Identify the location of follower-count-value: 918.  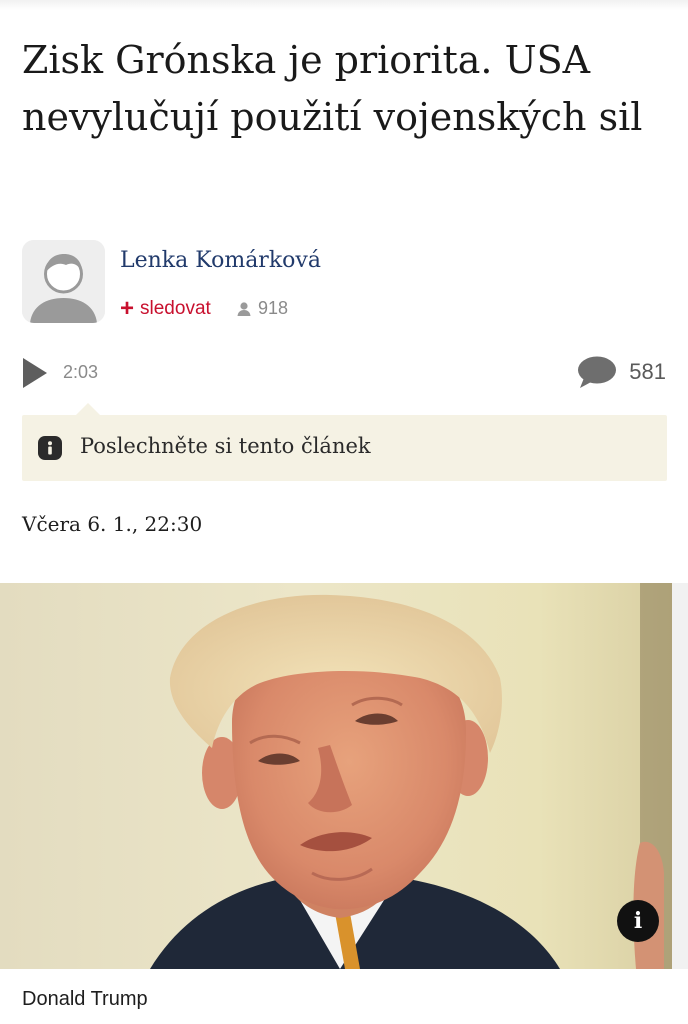
(273, 308).